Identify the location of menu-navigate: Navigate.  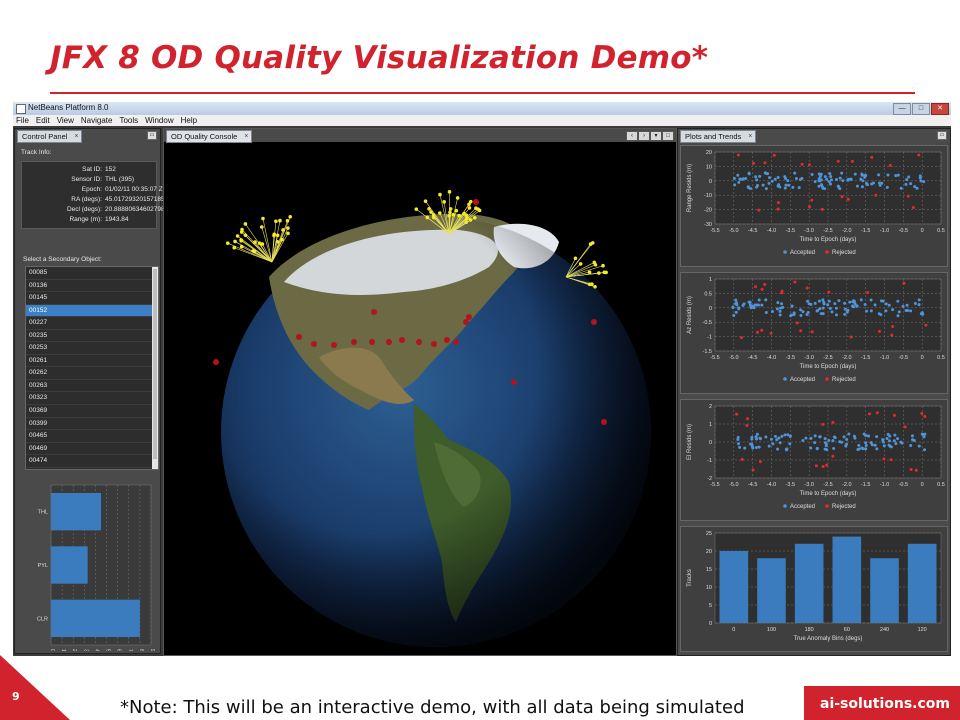
(97, 120).